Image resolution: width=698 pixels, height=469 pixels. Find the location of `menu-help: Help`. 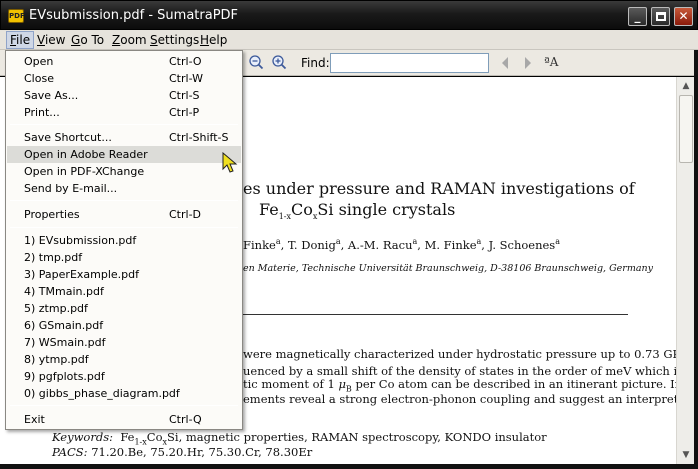

menu-help: Help is located at coordinates (213, 40).